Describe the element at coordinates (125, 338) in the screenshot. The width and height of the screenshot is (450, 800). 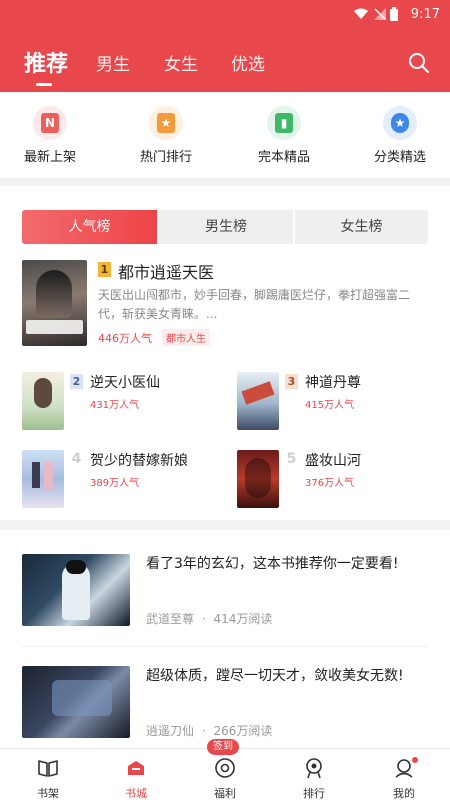
I see `book-popularity: 446万人气` at that location.